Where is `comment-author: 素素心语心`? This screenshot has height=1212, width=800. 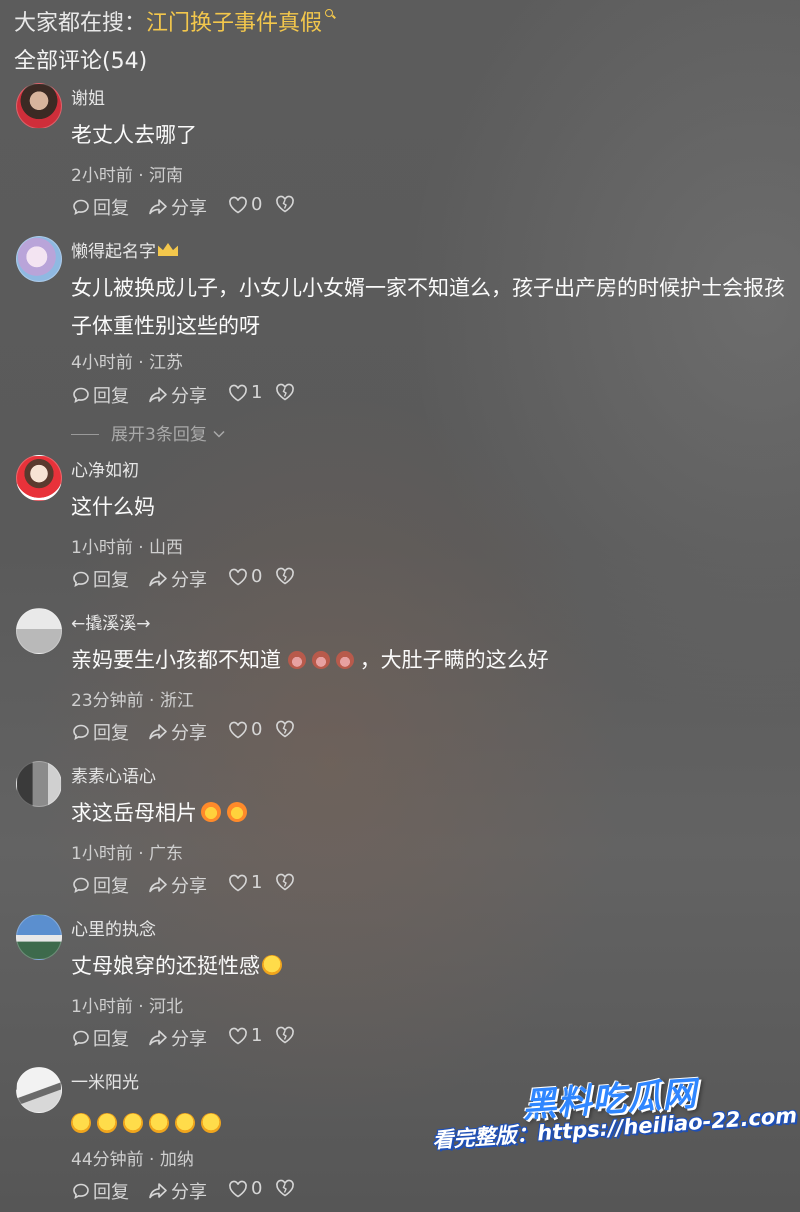 comment-author: 素素心语心 is located at coordinates (113, 774).